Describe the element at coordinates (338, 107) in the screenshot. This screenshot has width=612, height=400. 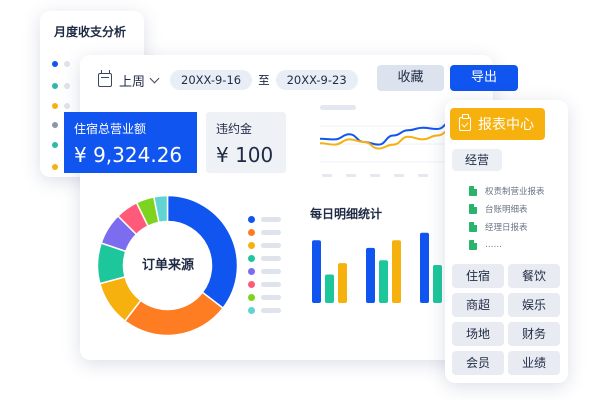
I see `trend-title-placeholder` at that location.